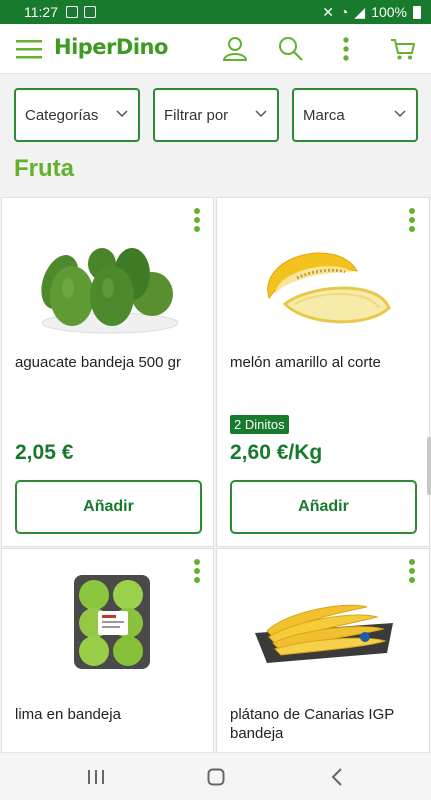 Image resolution: width=431 pixels, height=800 pixels. What do you see at coordinates (29, 49) in the screenshot?
I see `hamburger-menu-icon` at bounding box center [29, 49].